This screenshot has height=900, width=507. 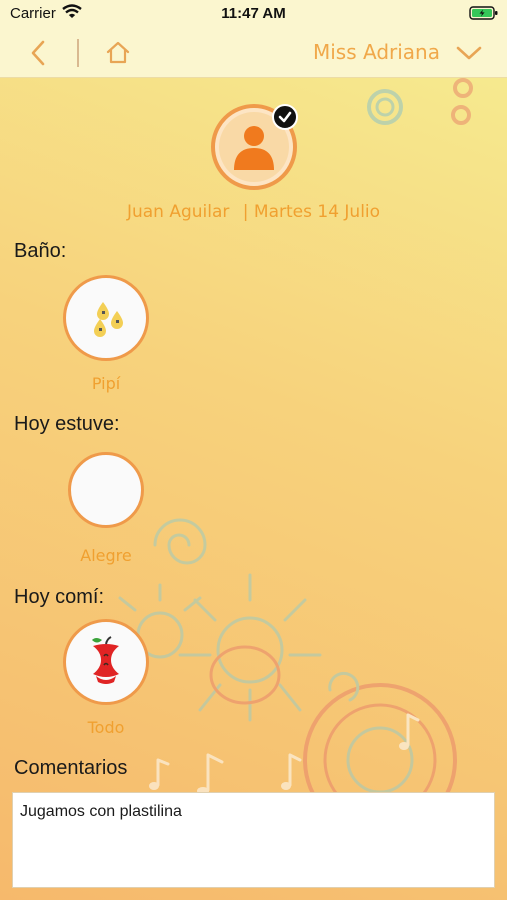 I want to click on bathroom-label: Baño:, so click(x=40, y=251).